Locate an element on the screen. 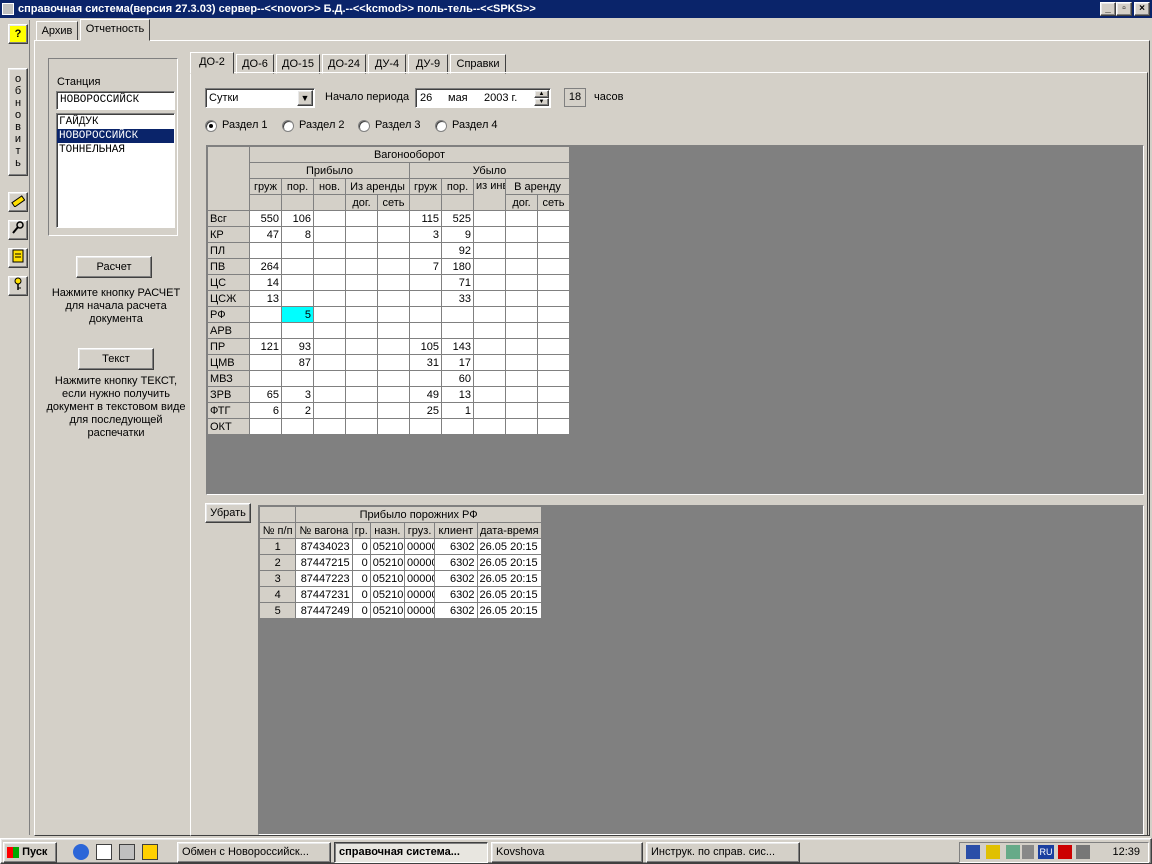 This screenshot has height=864, width=1152. period-type-select: Сутки ▼ is located at coordinates (260, 98).